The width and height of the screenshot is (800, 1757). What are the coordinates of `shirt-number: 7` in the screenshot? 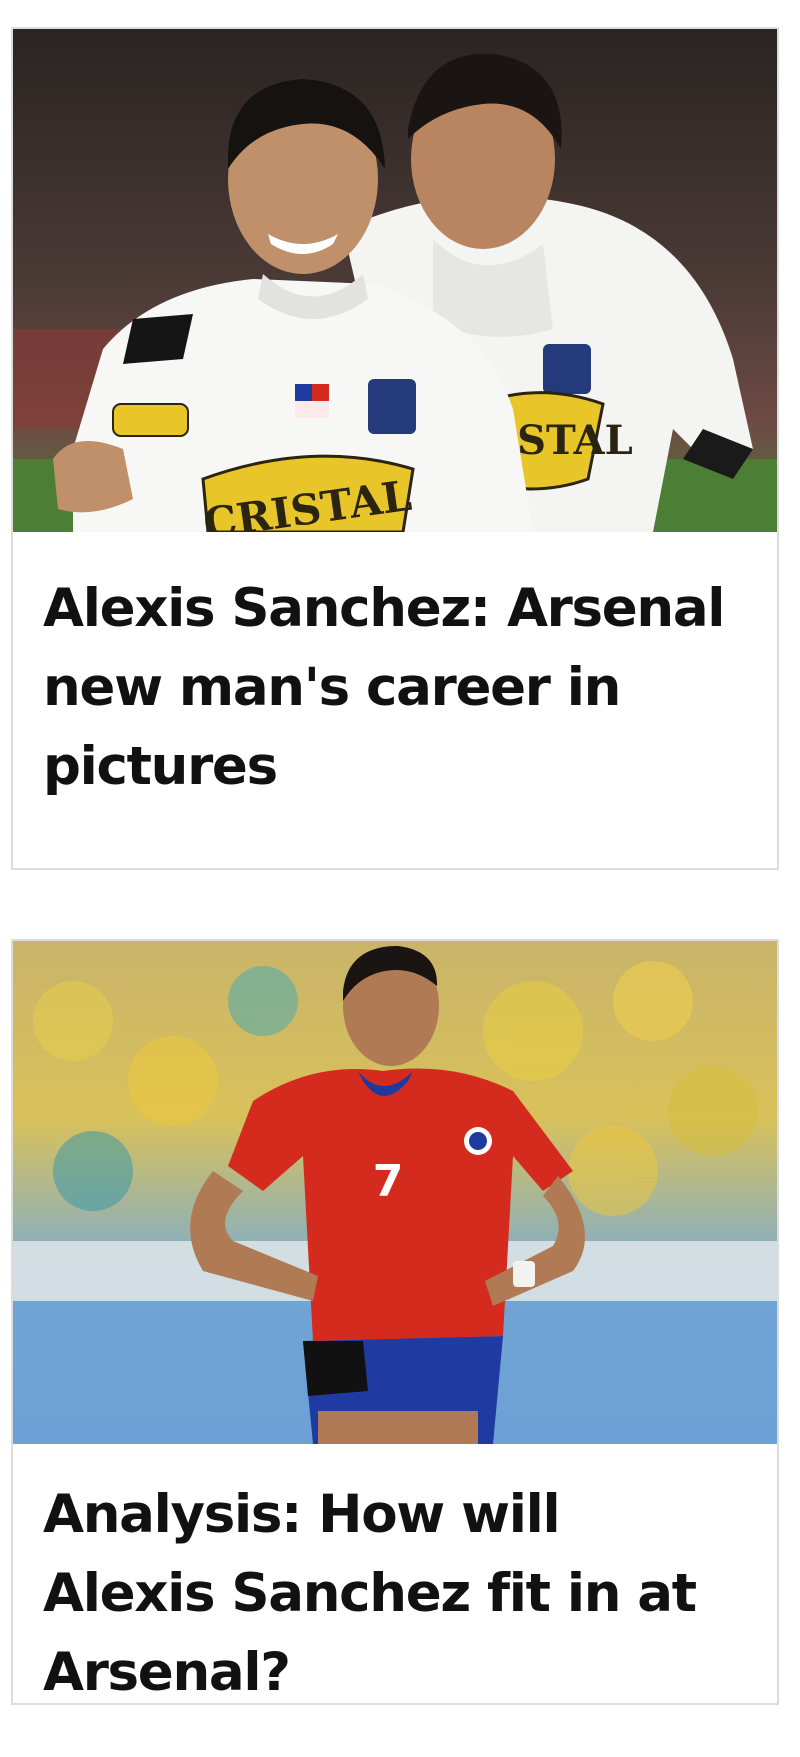 It's located at (388, 1181).